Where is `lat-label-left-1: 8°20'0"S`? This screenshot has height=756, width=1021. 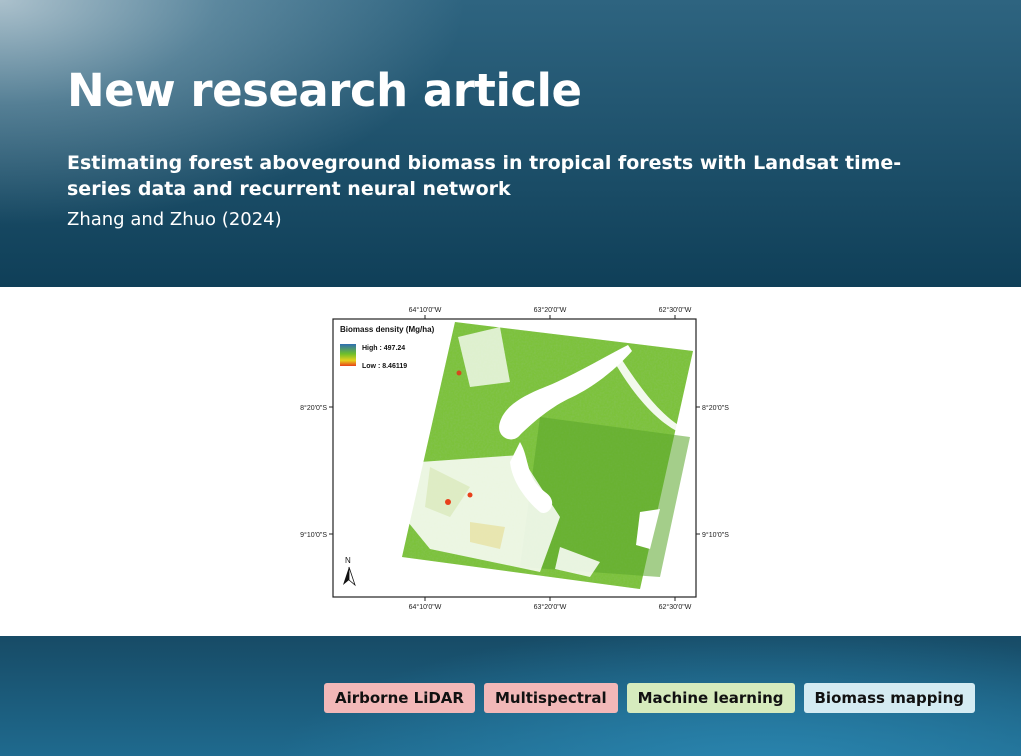
lat-label-left-1: 8°20'0"S is located at coordinates (313, 408).